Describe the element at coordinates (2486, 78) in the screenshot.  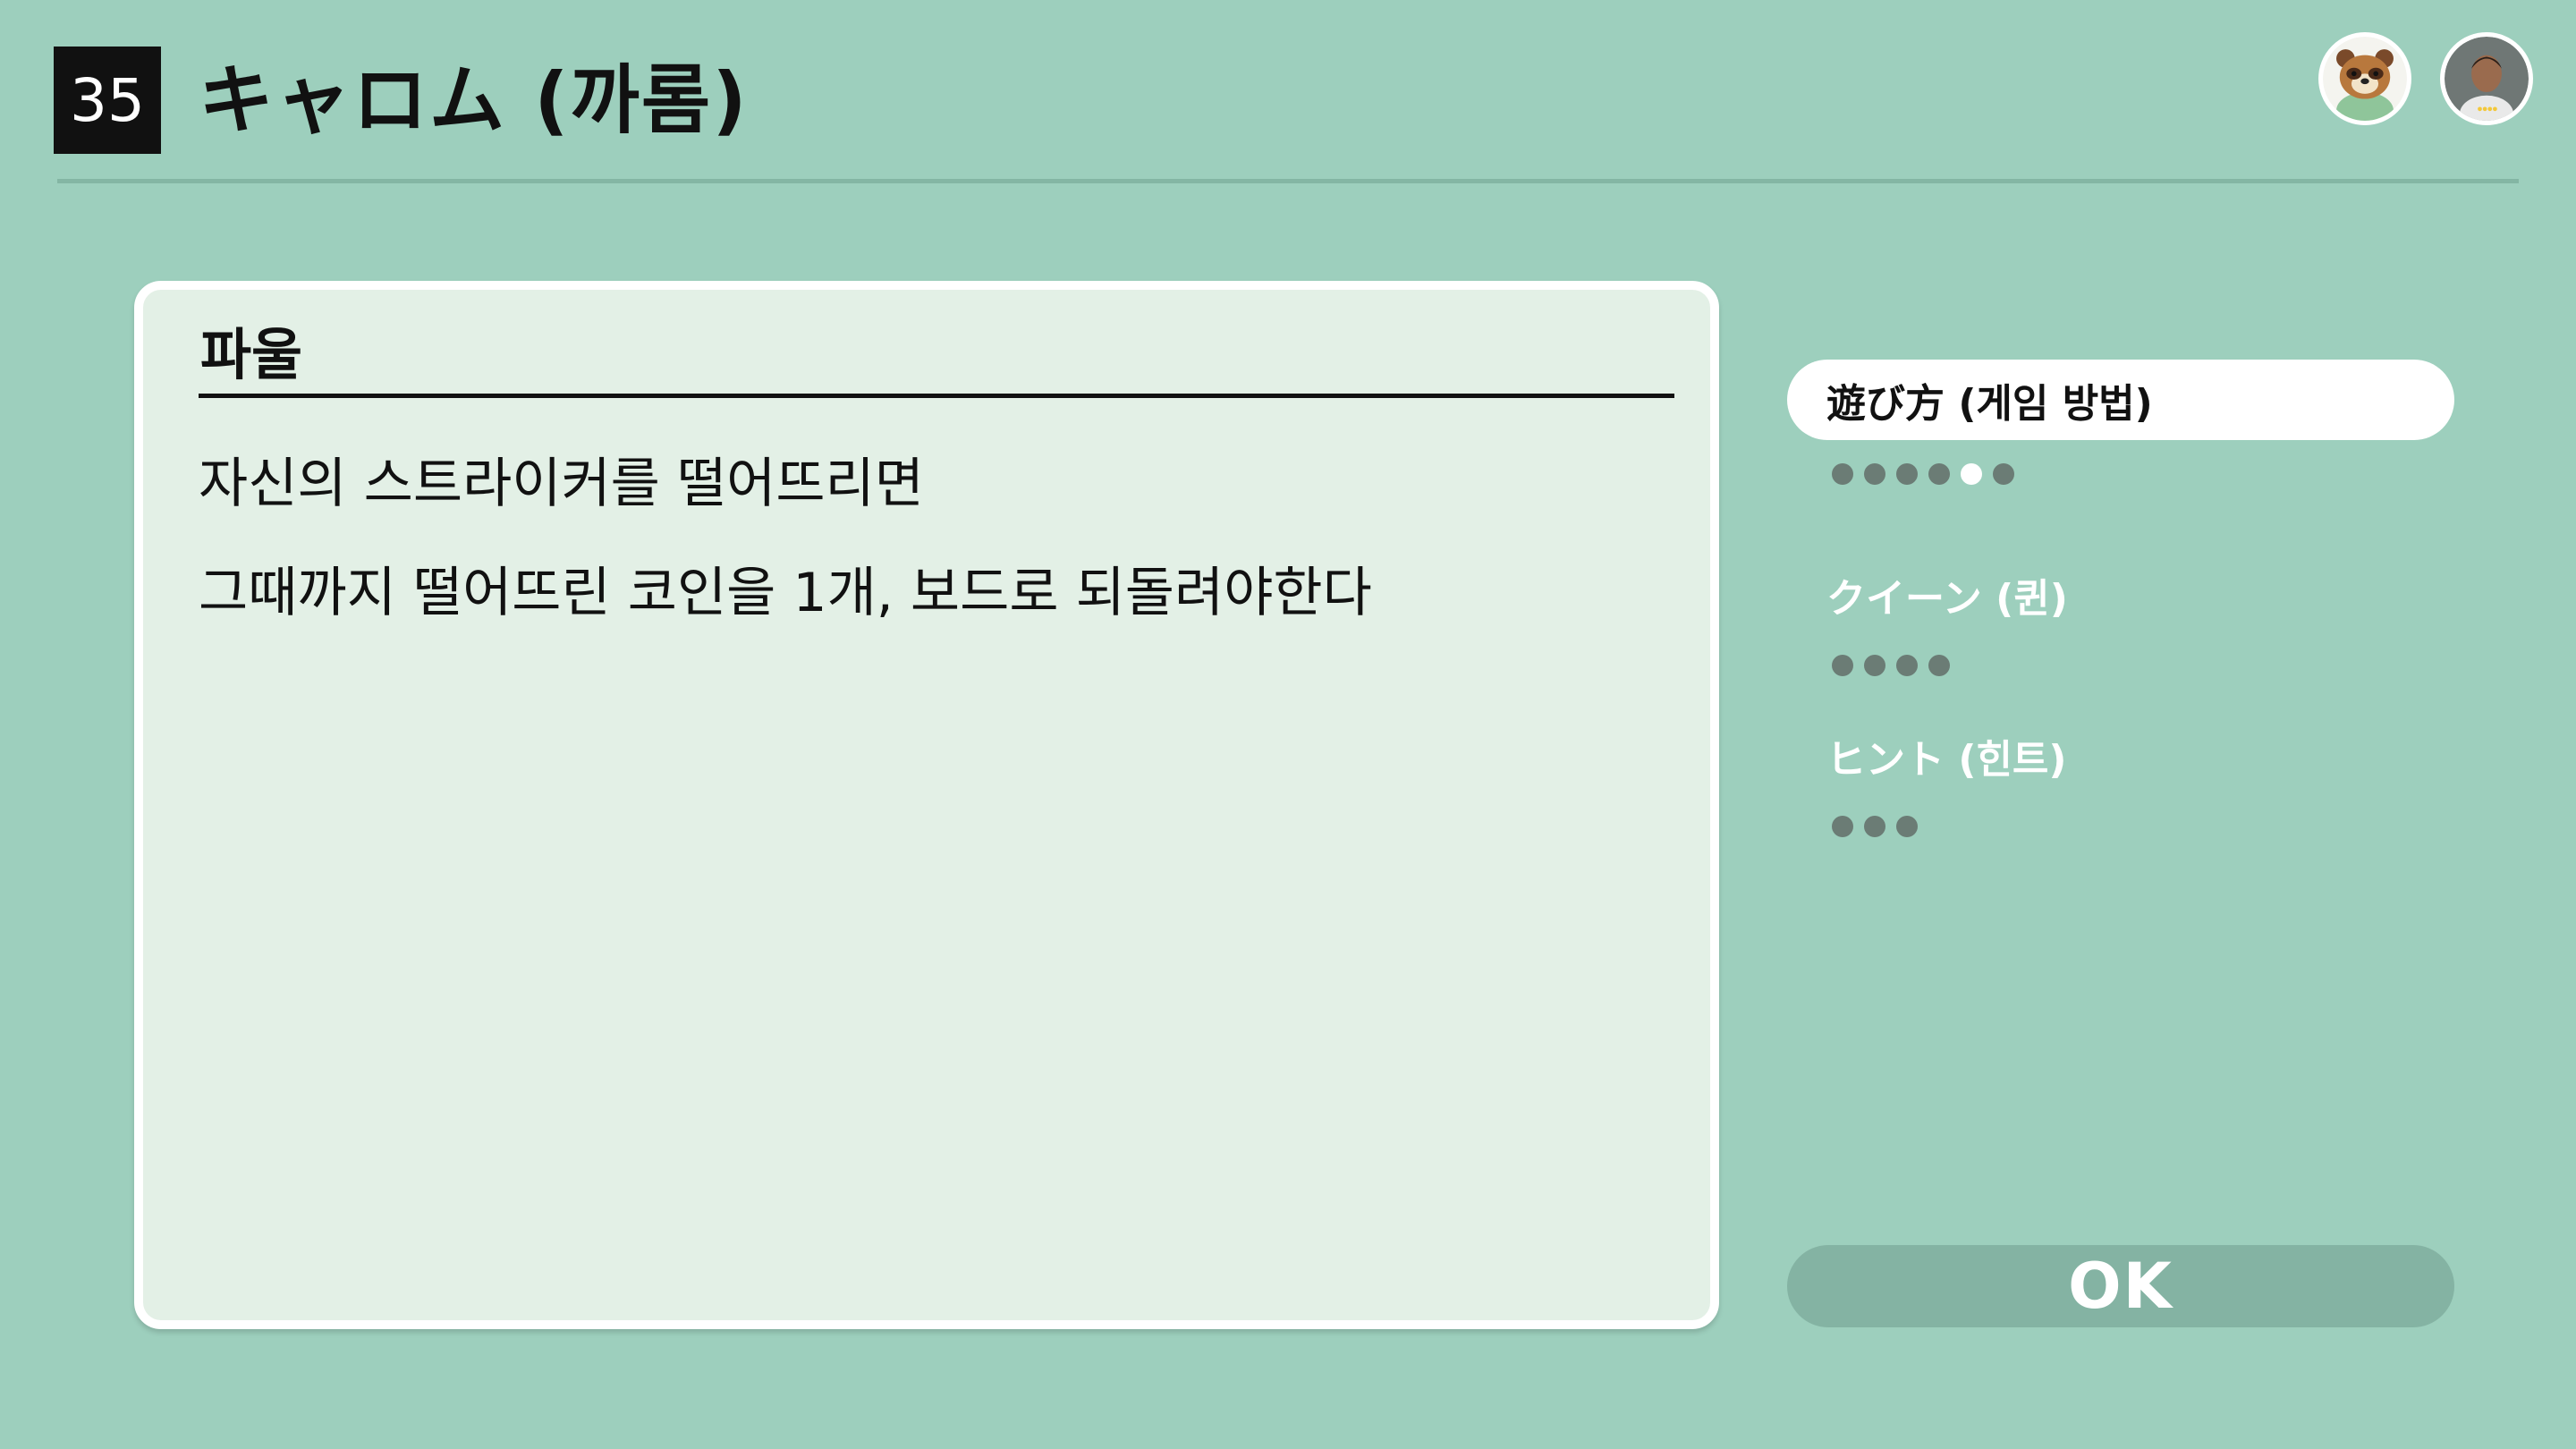
I see `user-avatar-icon` at that location.